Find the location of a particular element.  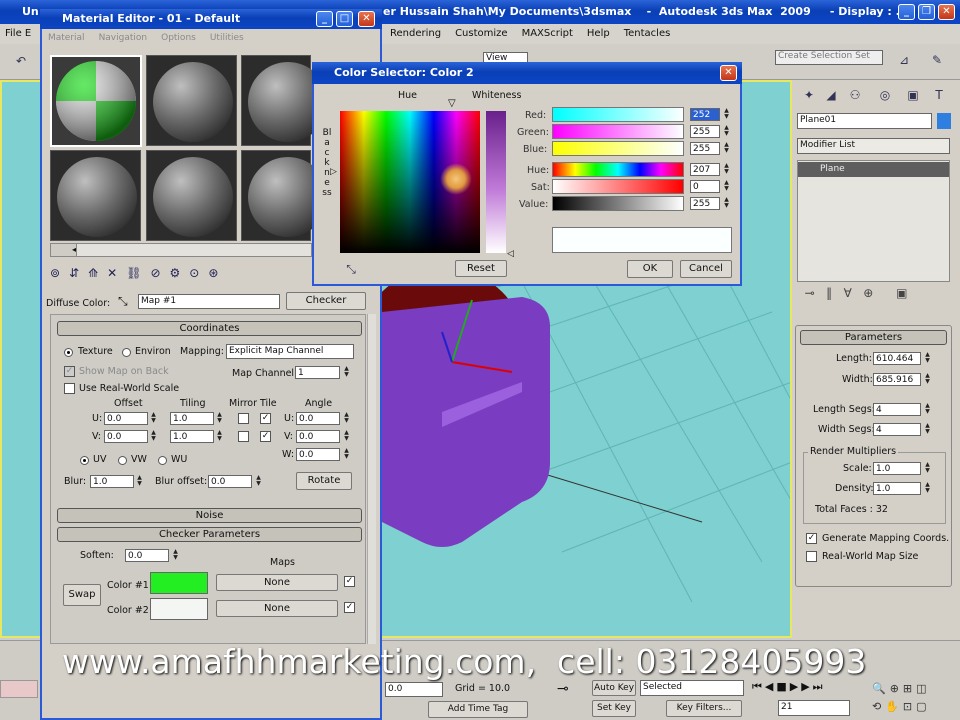

v-angle-spinner: ▲ ▼ is located at coordinates (346, 436).